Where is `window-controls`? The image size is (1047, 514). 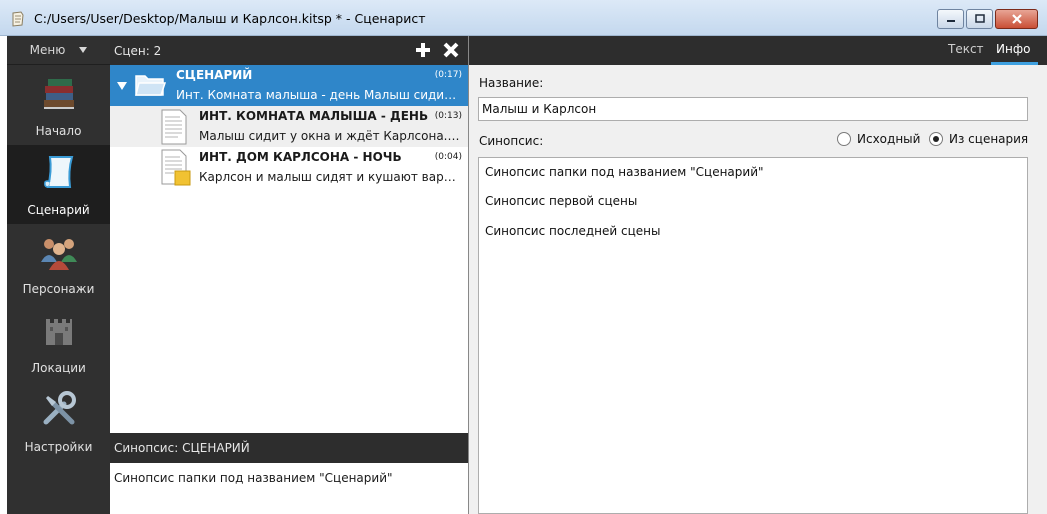 window-controls is located at coordinates (987, 19).